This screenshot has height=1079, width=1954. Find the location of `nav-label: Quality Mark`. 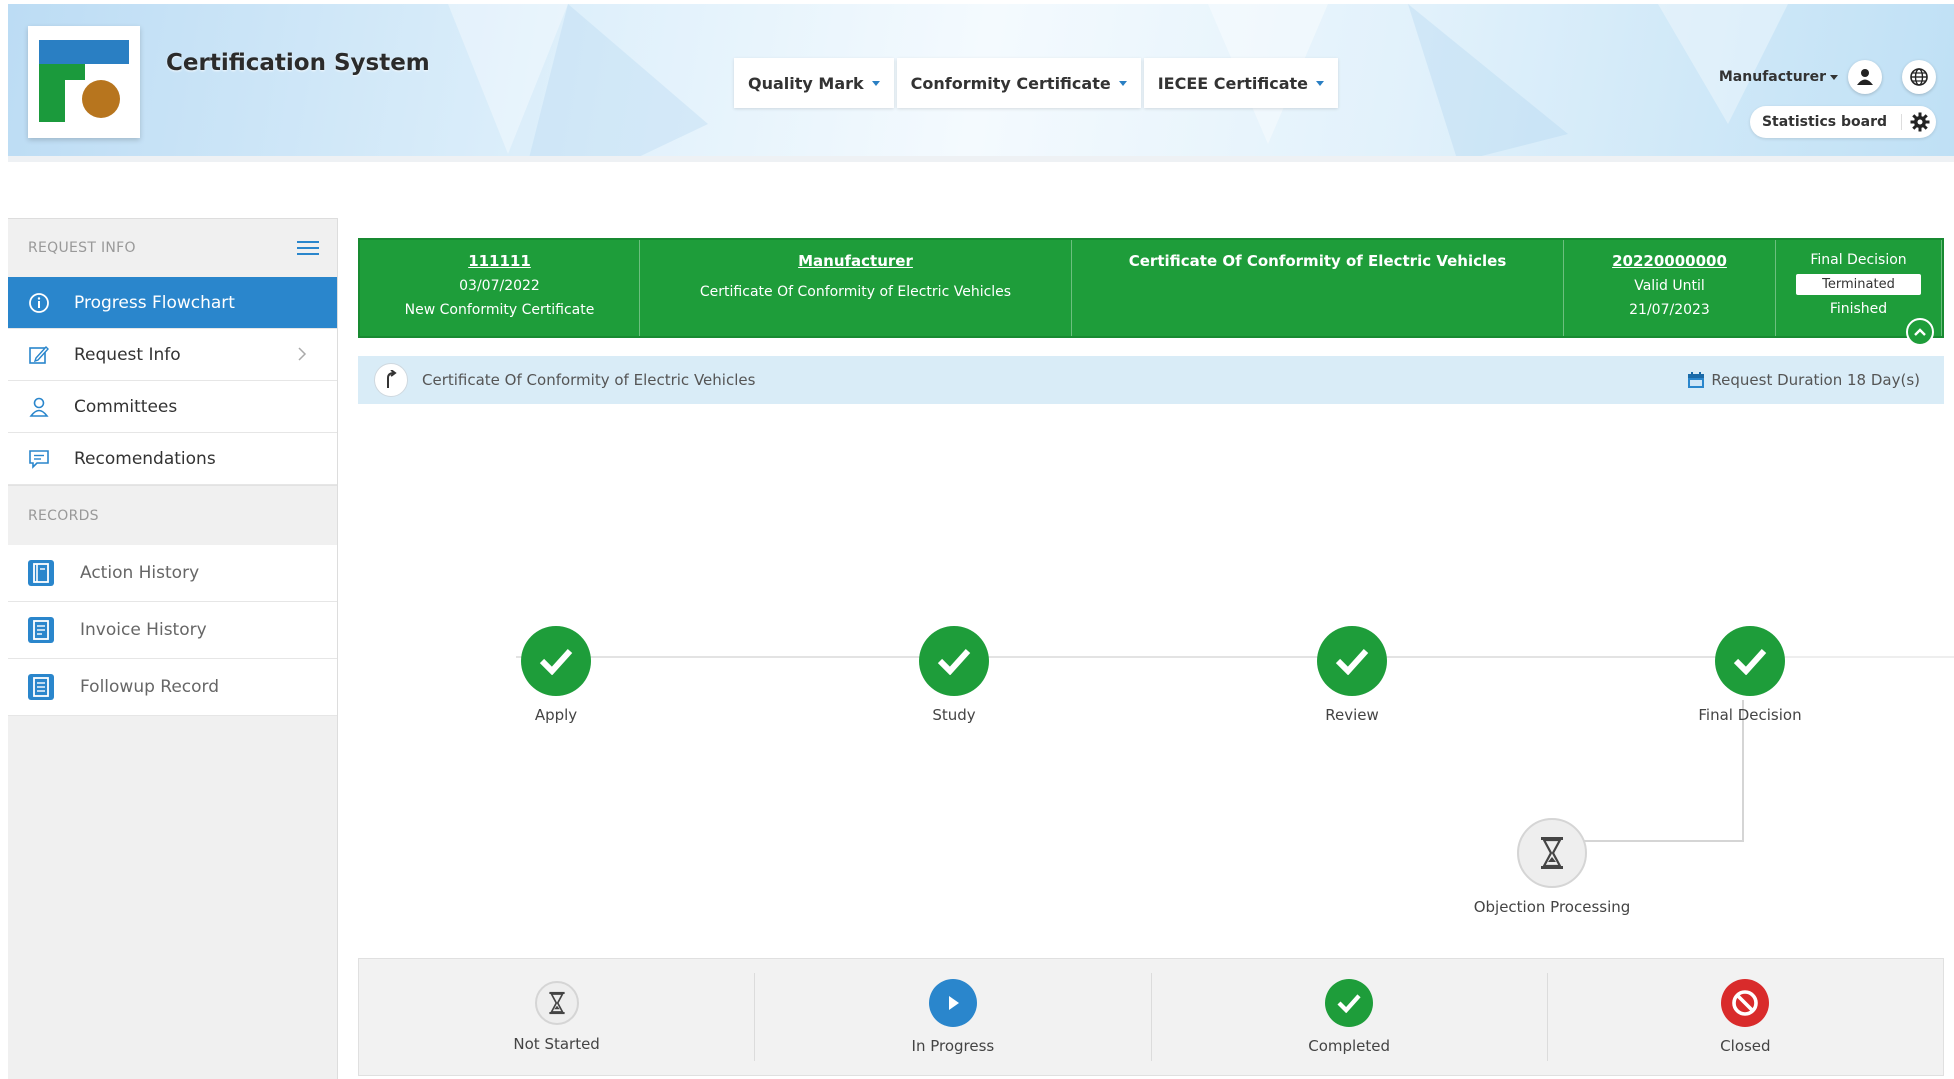

nav-label: Quality Mark is located at coordinates (806, 83).